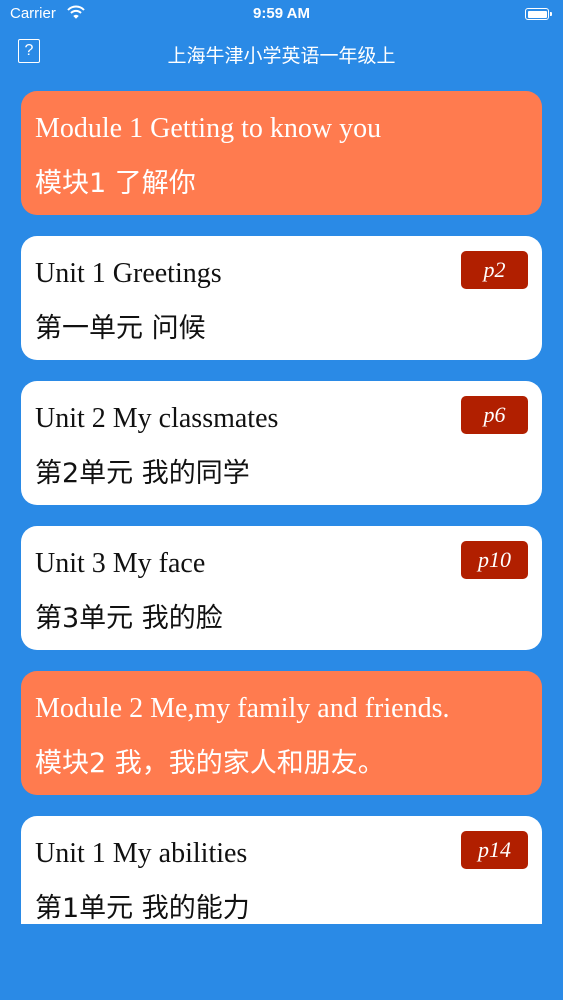 The height and width of the screenshot is (1000, 563). What do you see at coordinates (281, 153) in the screenshot?
I see `module-card: Module 1 Getting to know you 模块1 了解你` at bounding box center [281, 153].